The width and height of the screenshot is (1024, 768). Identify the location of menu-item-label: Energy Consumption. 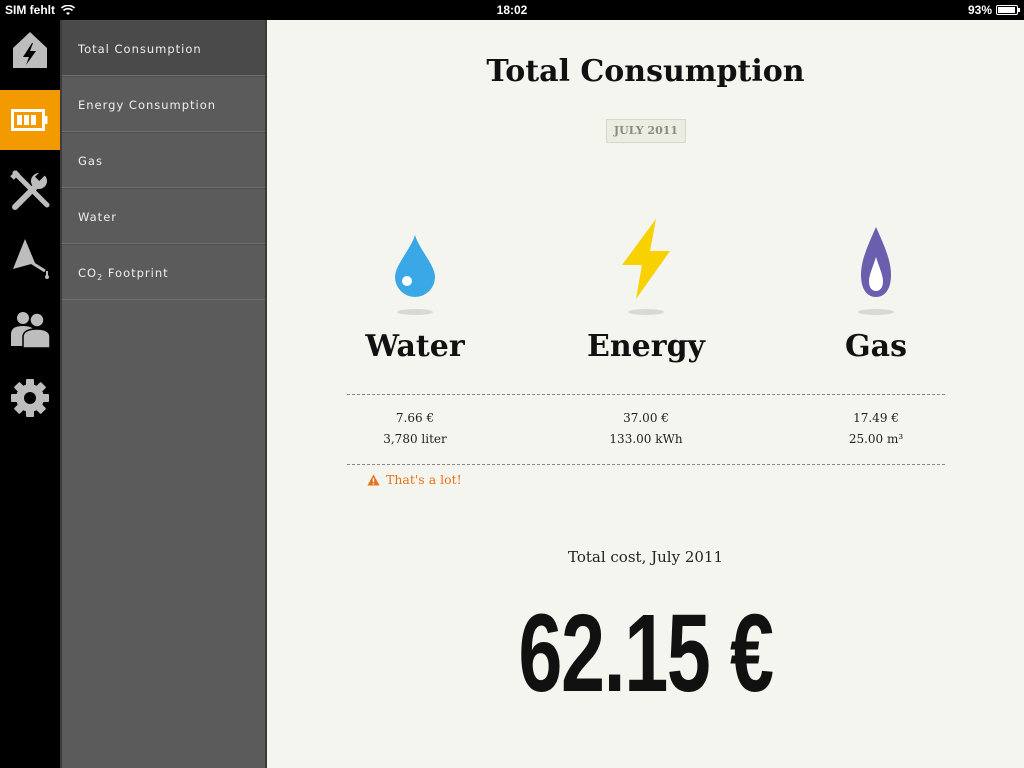
(147, 105).